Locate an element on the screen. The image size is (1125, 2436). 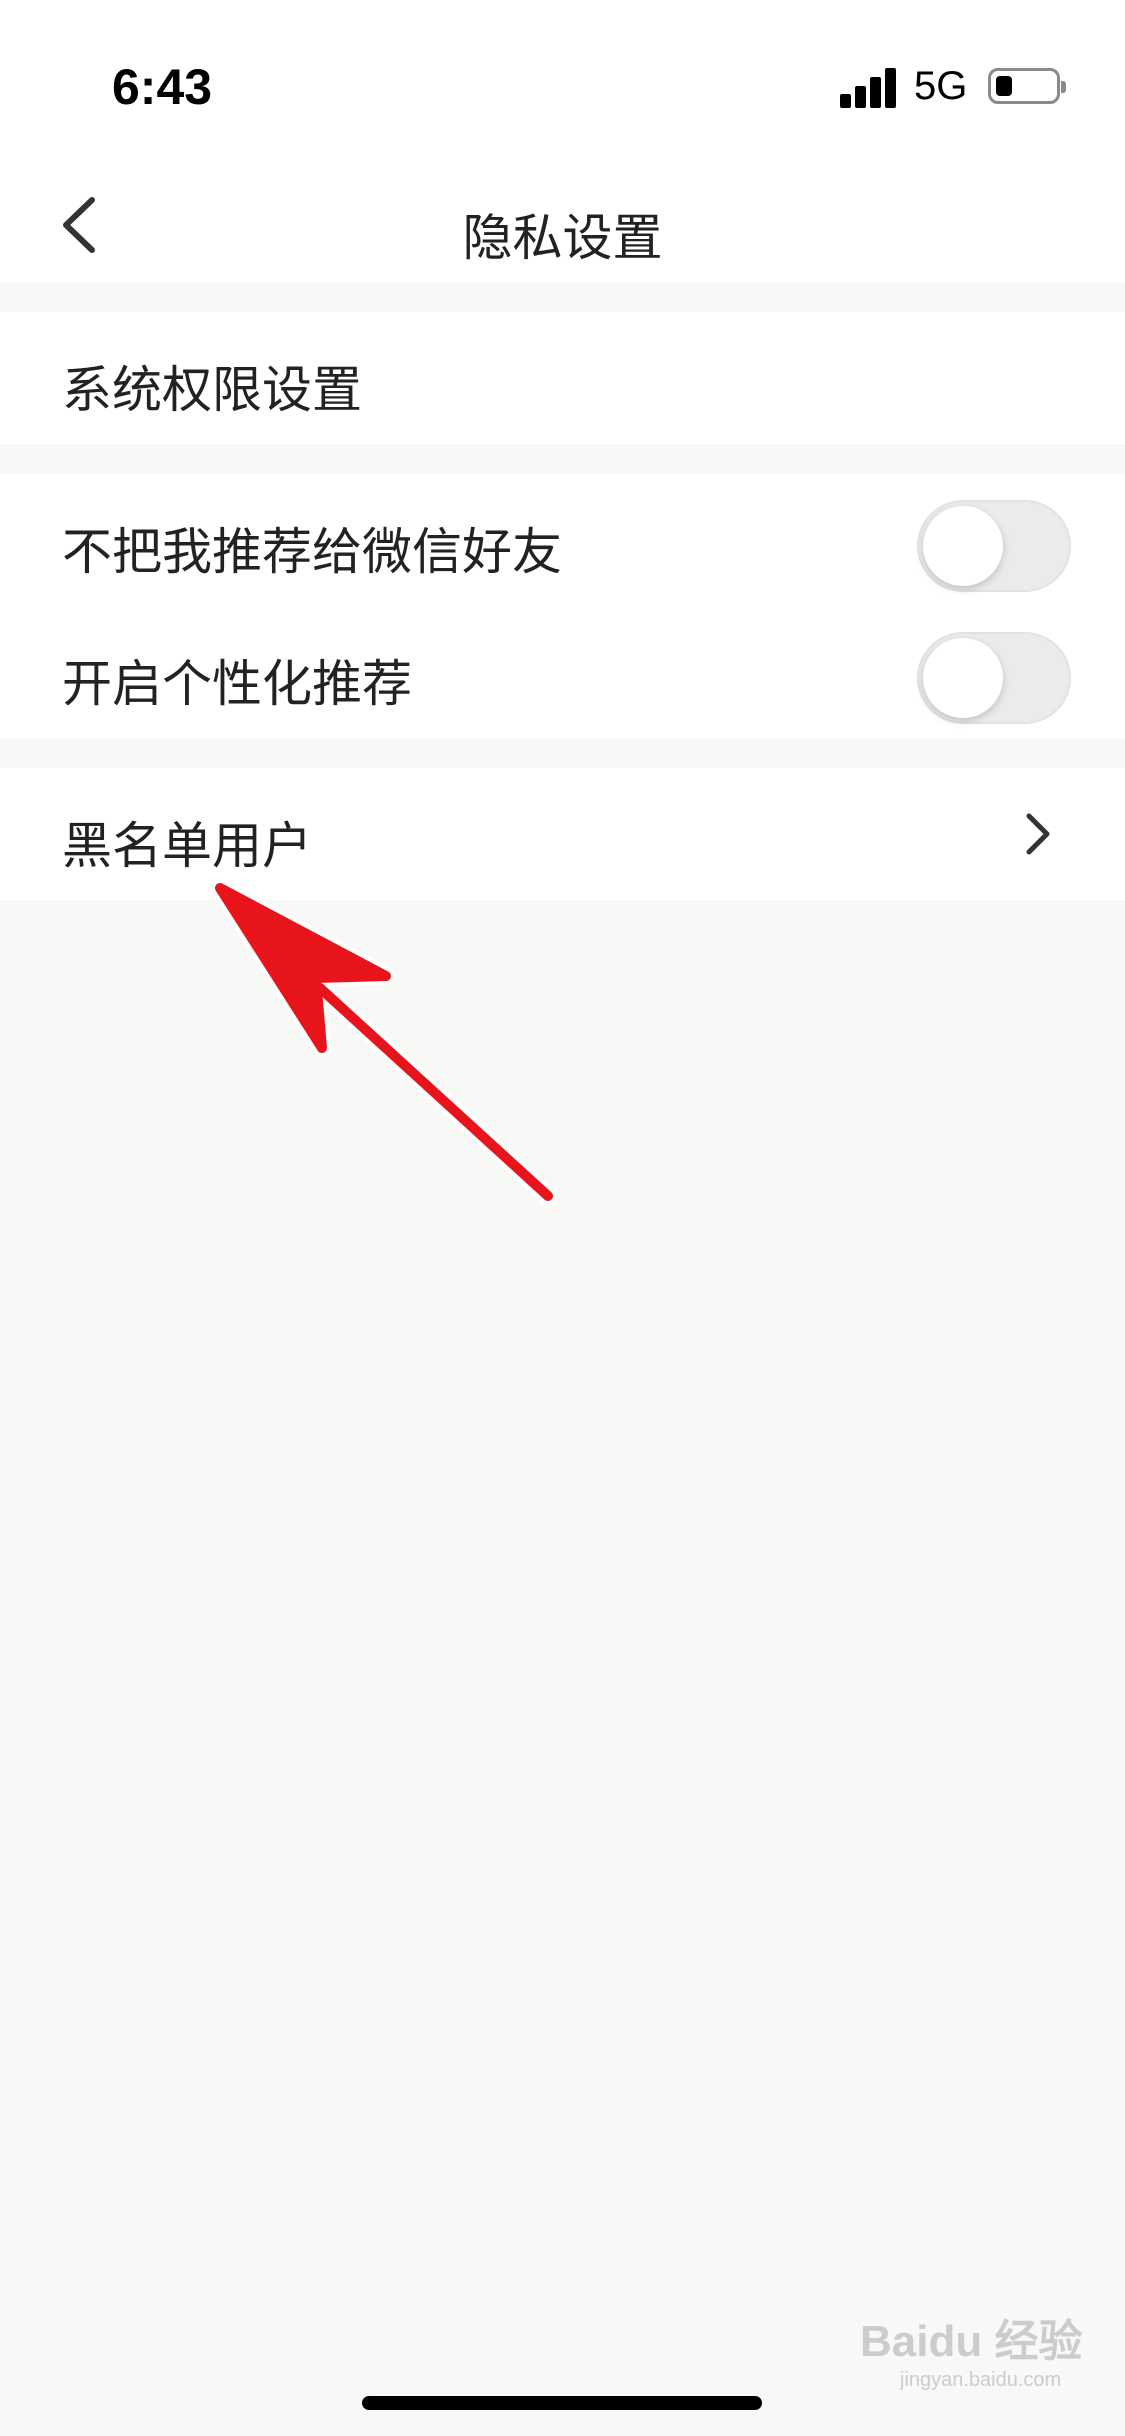
row-label: 不把我推荐给微信好友 is located at coordinates (312, 552).